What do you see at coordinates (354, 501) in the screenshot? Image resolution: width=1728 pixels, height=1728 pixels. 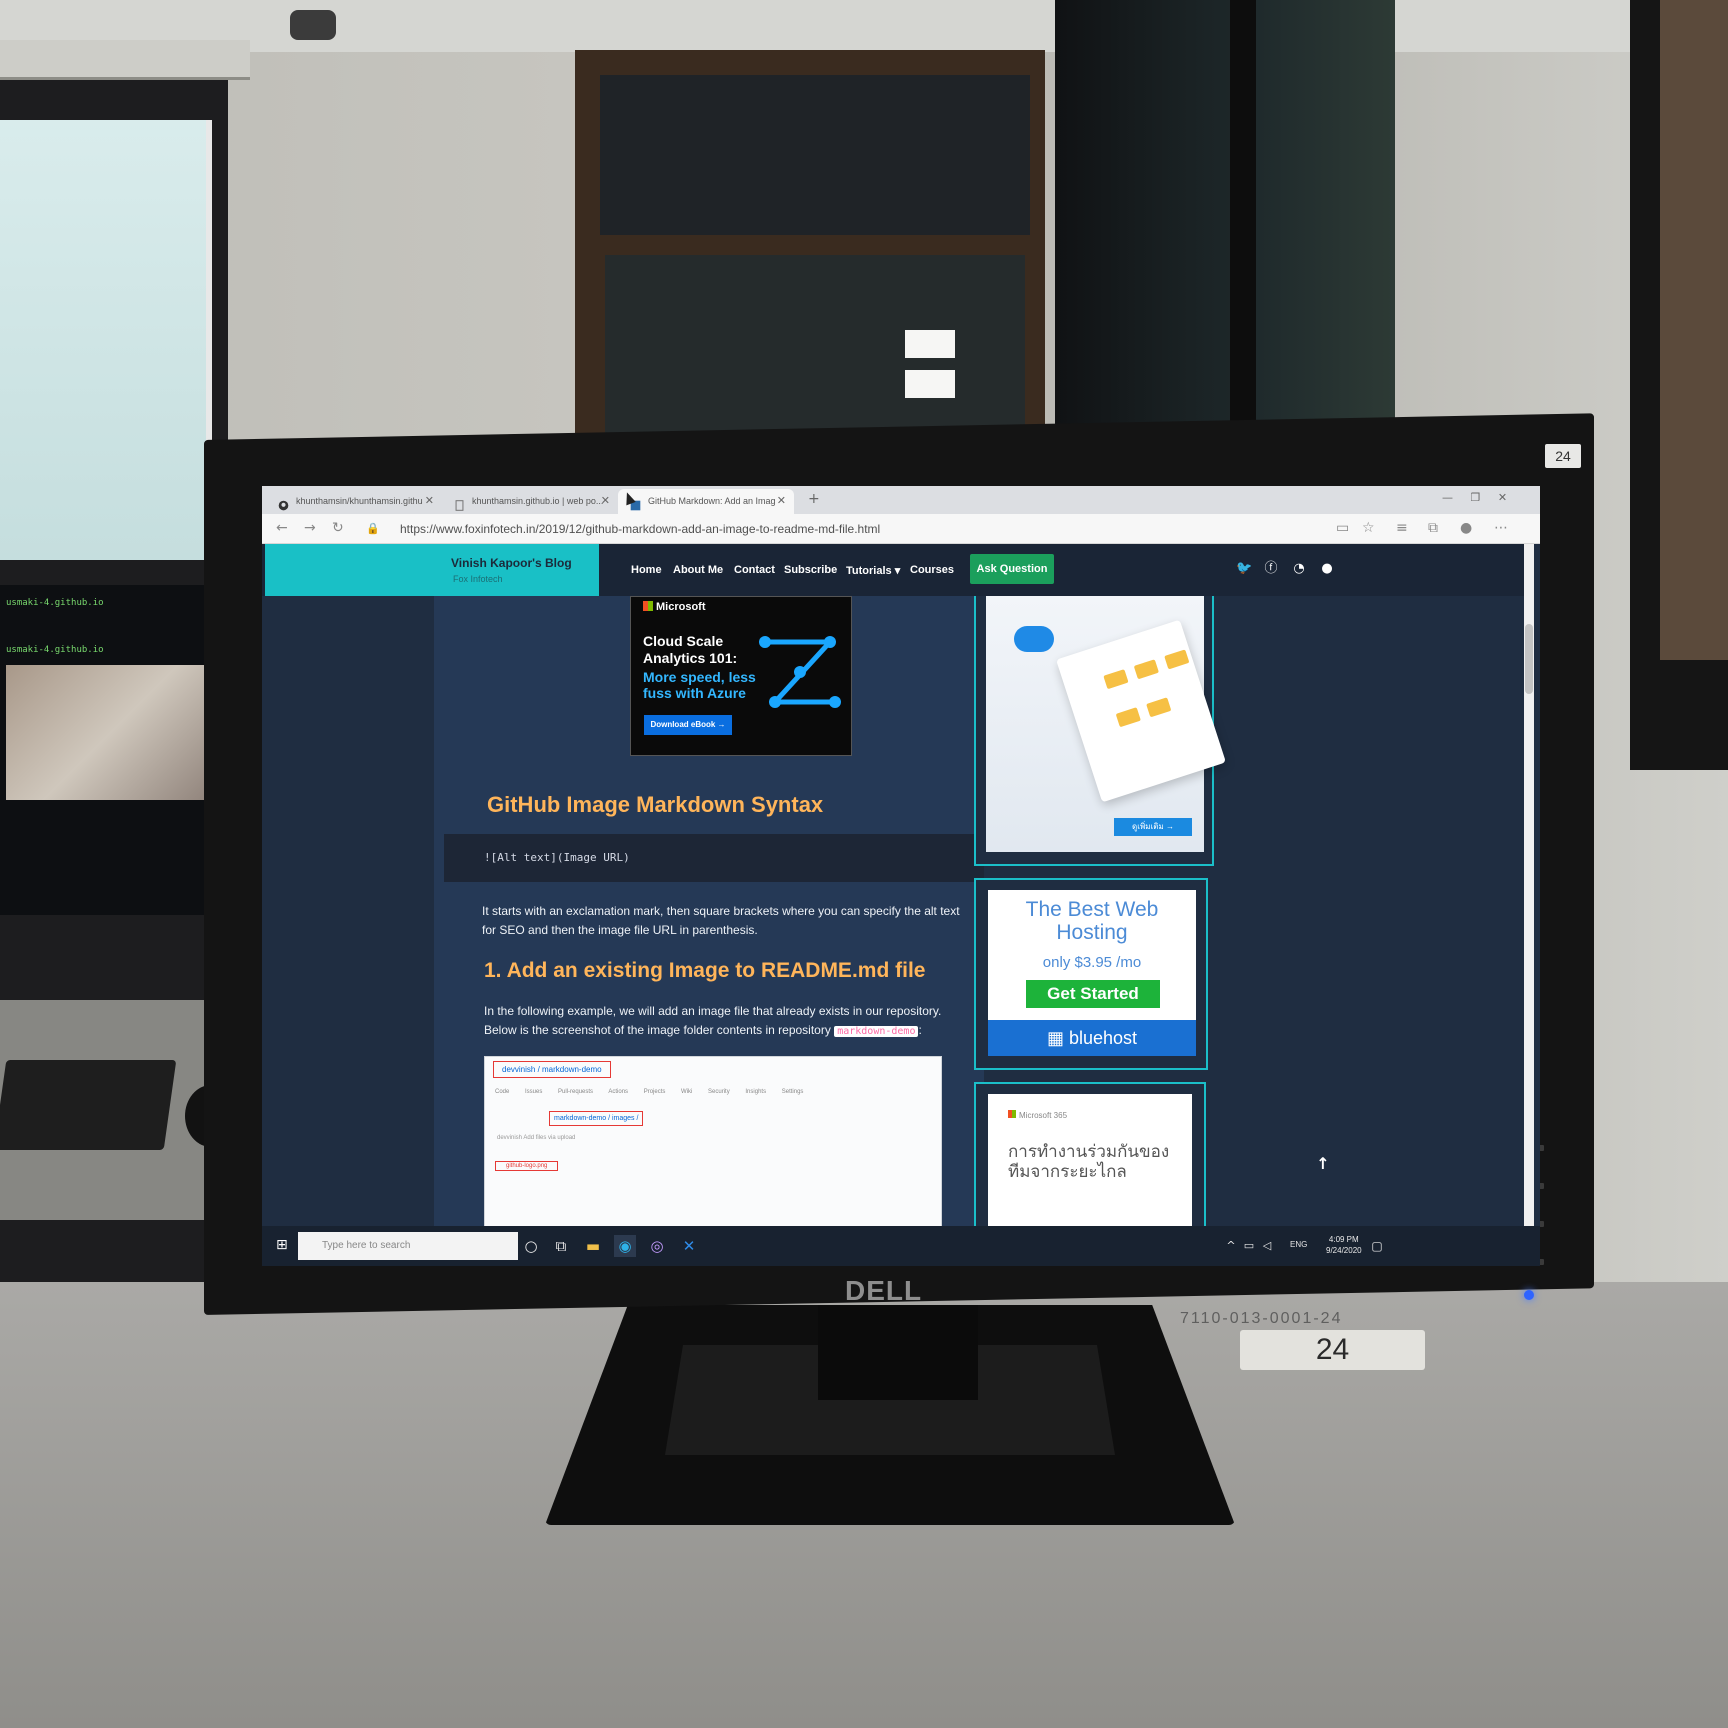 I see `browser-tab: khunthamsin/khunthamsin.githu ✕` at bounding box center [354, 501].